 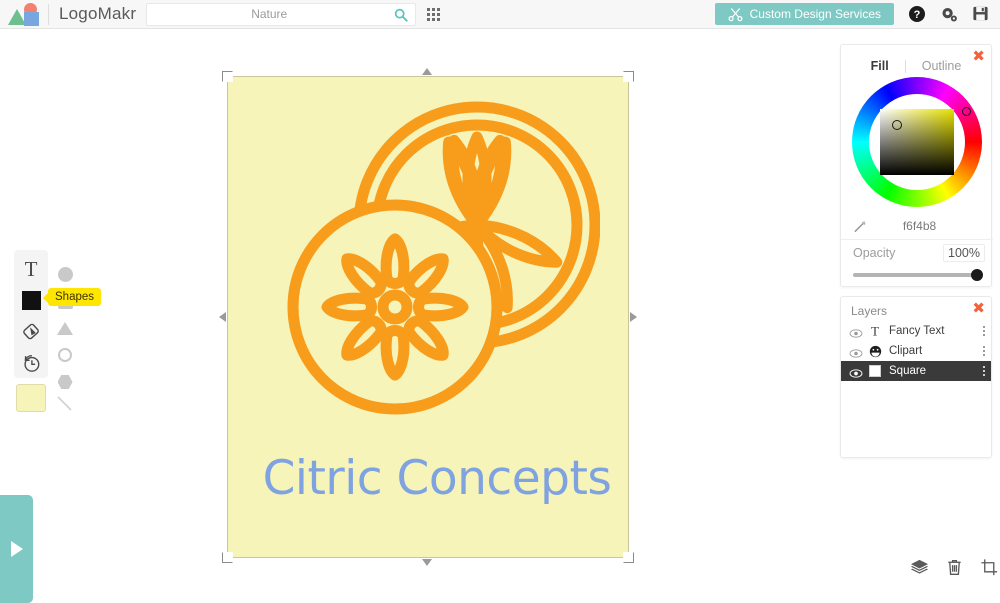 I want to click on tab-fill: Fill, so click(x=880, y=66).